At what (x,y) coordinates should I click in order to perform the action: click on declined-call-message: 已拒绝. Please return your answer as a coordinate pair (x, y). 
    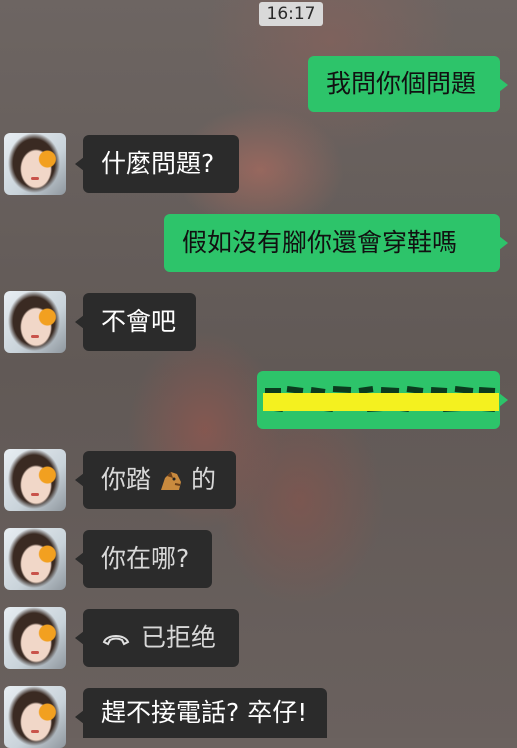
    Looking at the image, I should click on (157, 638).